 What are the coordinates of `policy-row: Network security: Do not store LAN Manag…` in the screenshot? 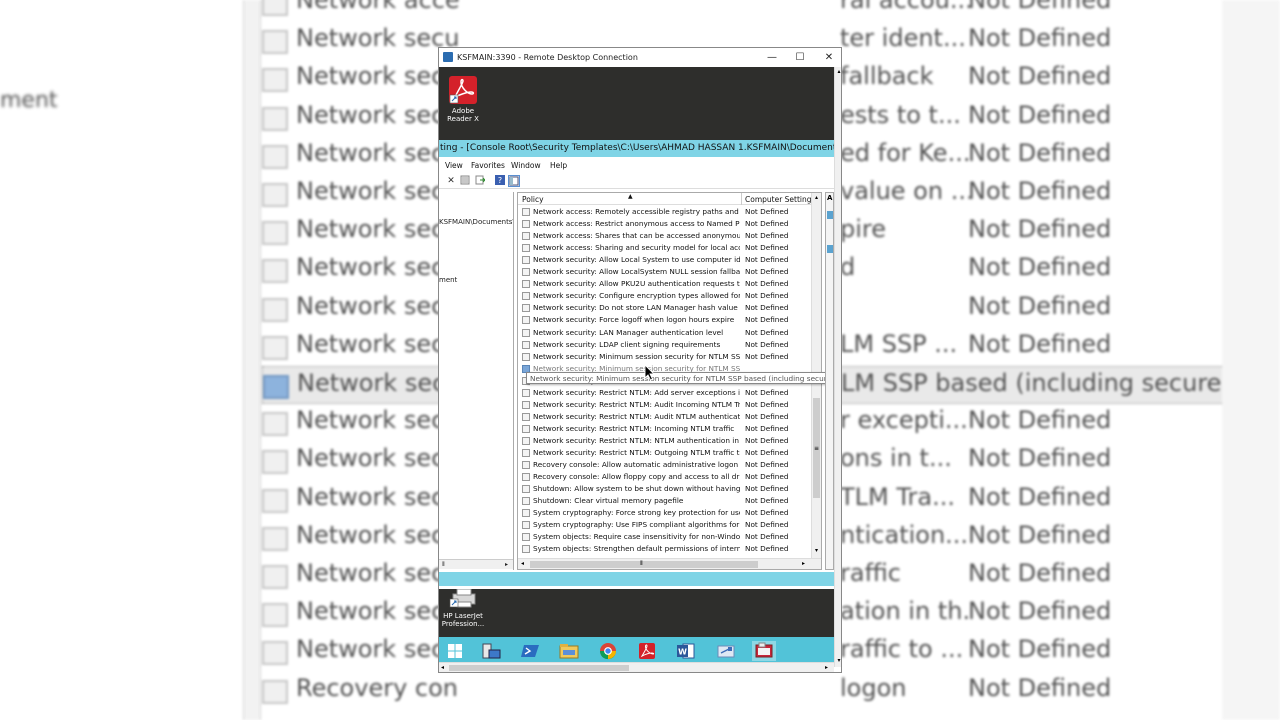 It's located at (668, 308).